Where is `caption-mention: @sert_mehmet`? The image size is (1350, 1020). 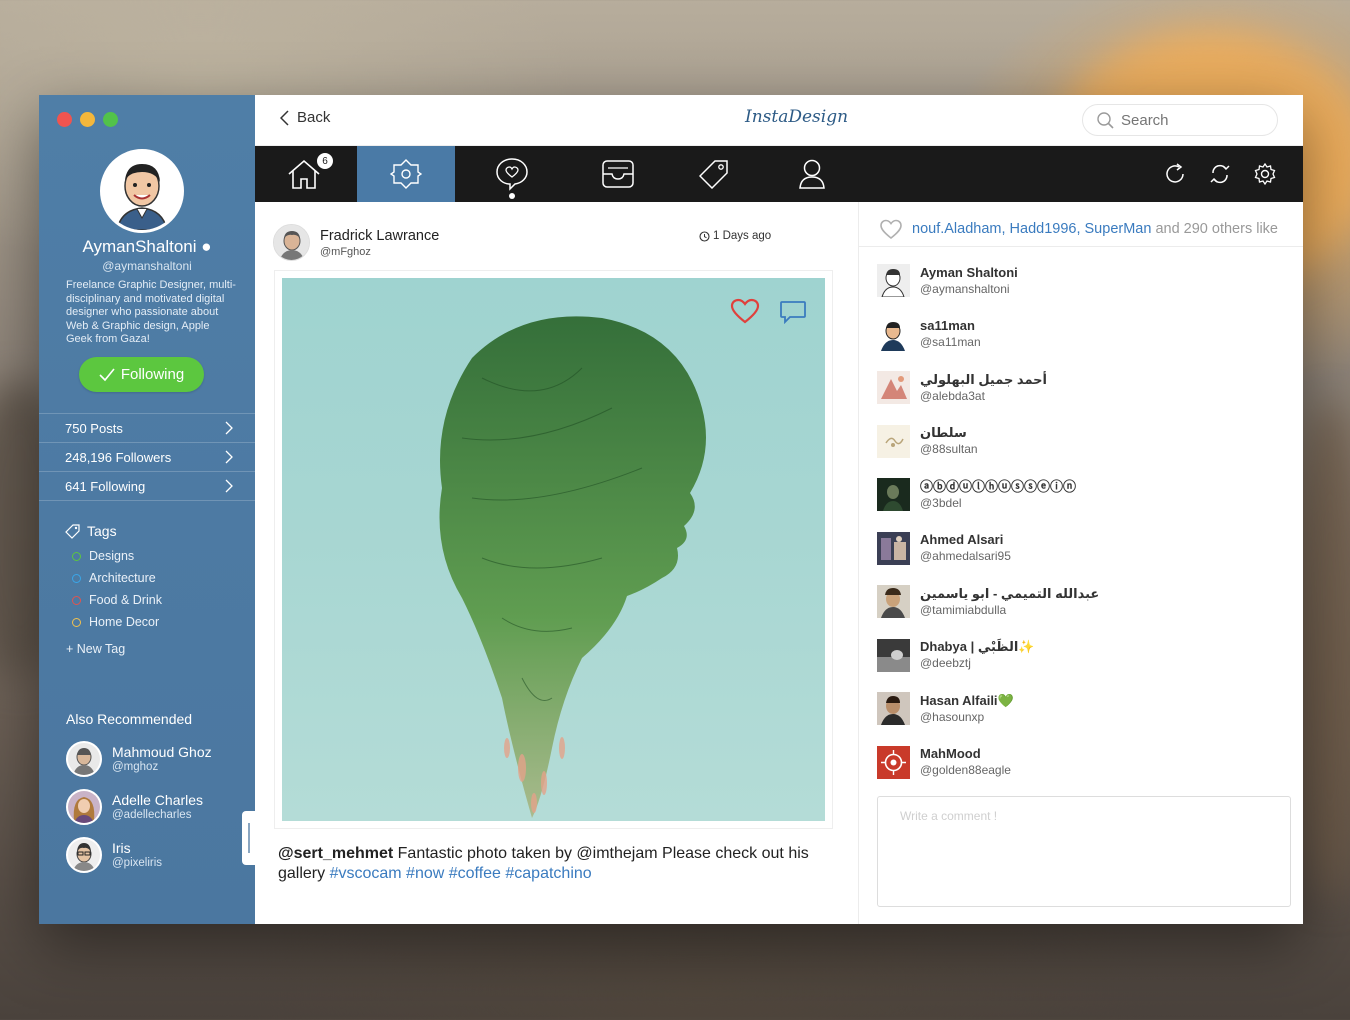 caption-mention: @sert_mehmet is located at coordinates (335, 853).